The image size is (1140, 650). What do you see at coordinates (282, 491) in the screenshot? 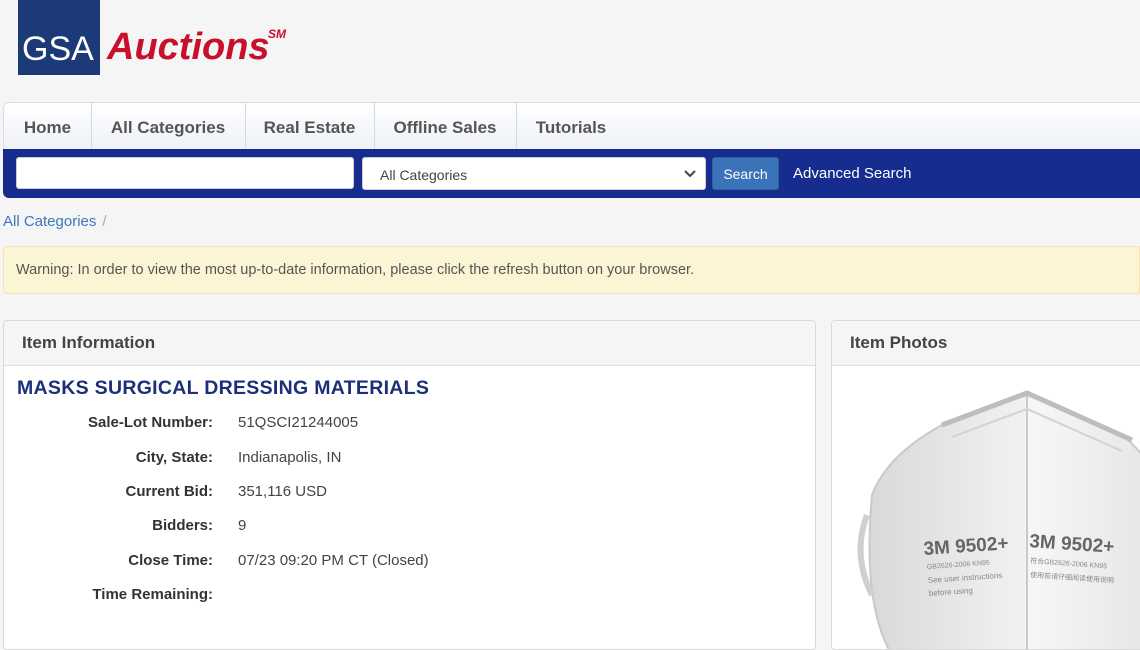
I see `current-bid-value: 351,116 USD` at bounding box center [282, 491].